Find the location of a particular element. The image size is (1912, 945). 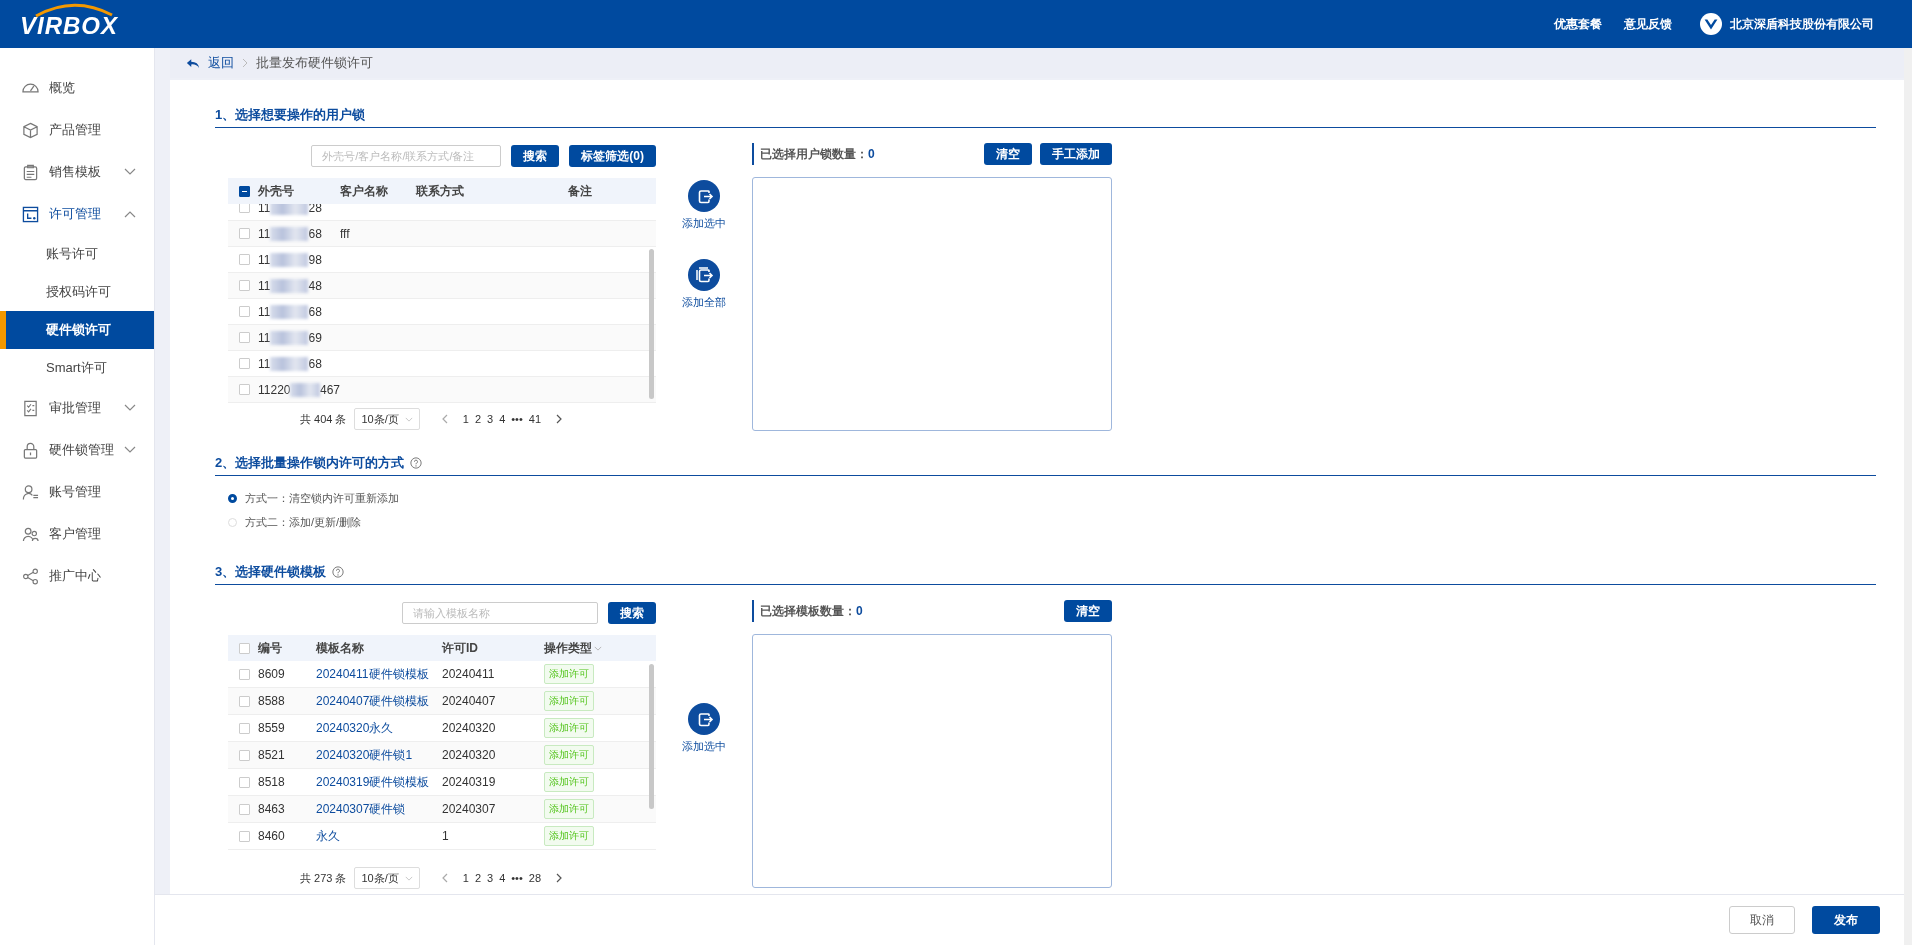

template-link: 20240411硬件锁模板 is located at coordinates (379, 674).